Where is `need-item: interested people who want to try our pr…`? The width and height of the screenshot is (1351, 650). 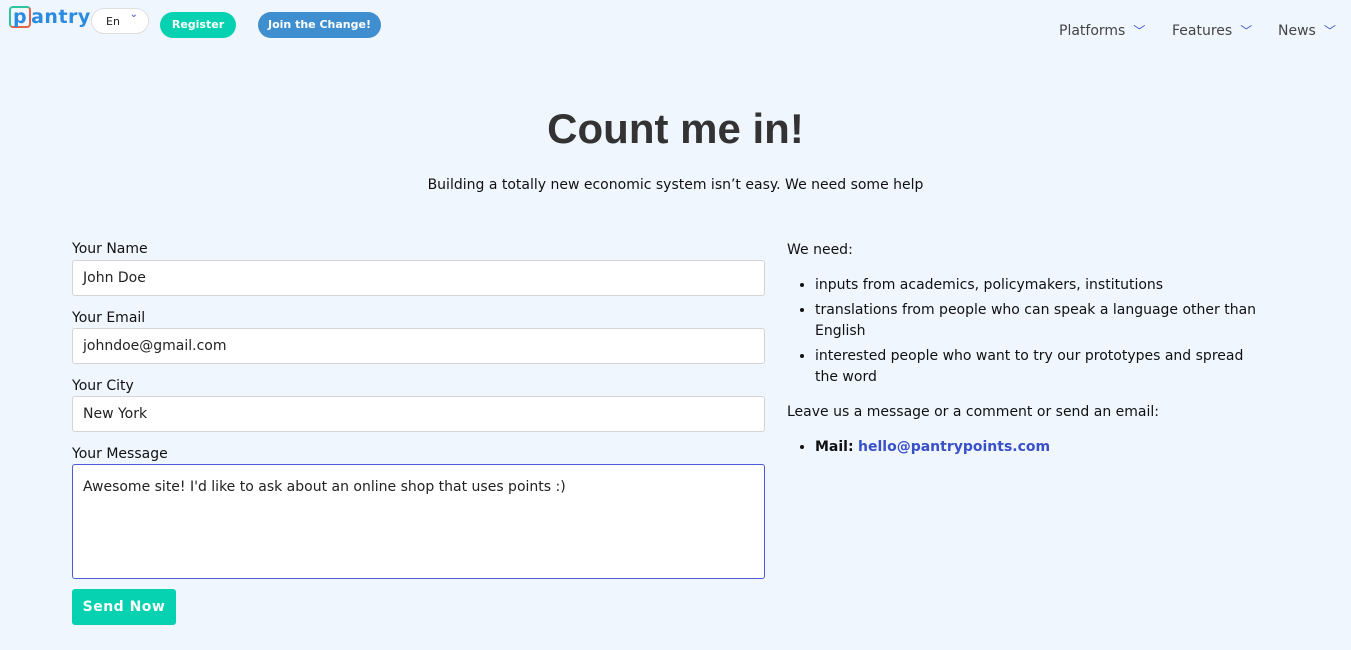
need-item: interested people who want to try our pr… is located at coordinates (1041, 367).